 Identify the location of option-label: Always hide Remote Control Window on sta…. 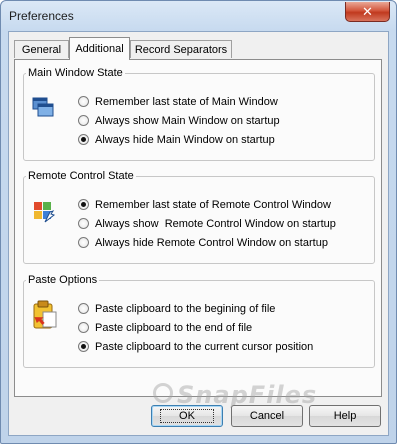
(211, 242).